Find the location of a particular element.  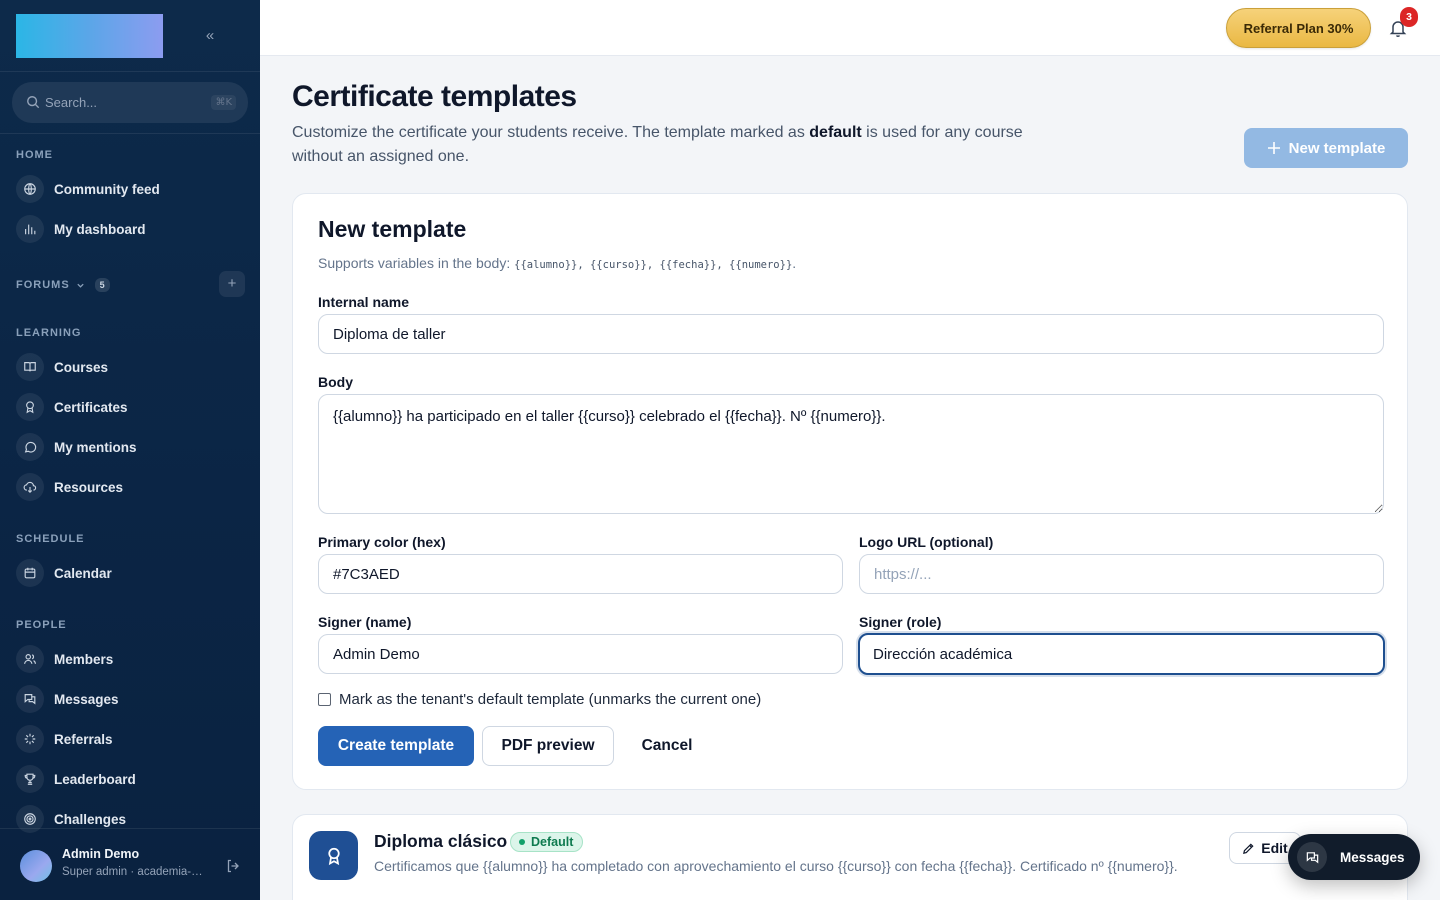

sidebar-search: ⌘K is located at coordinates (130, 102).